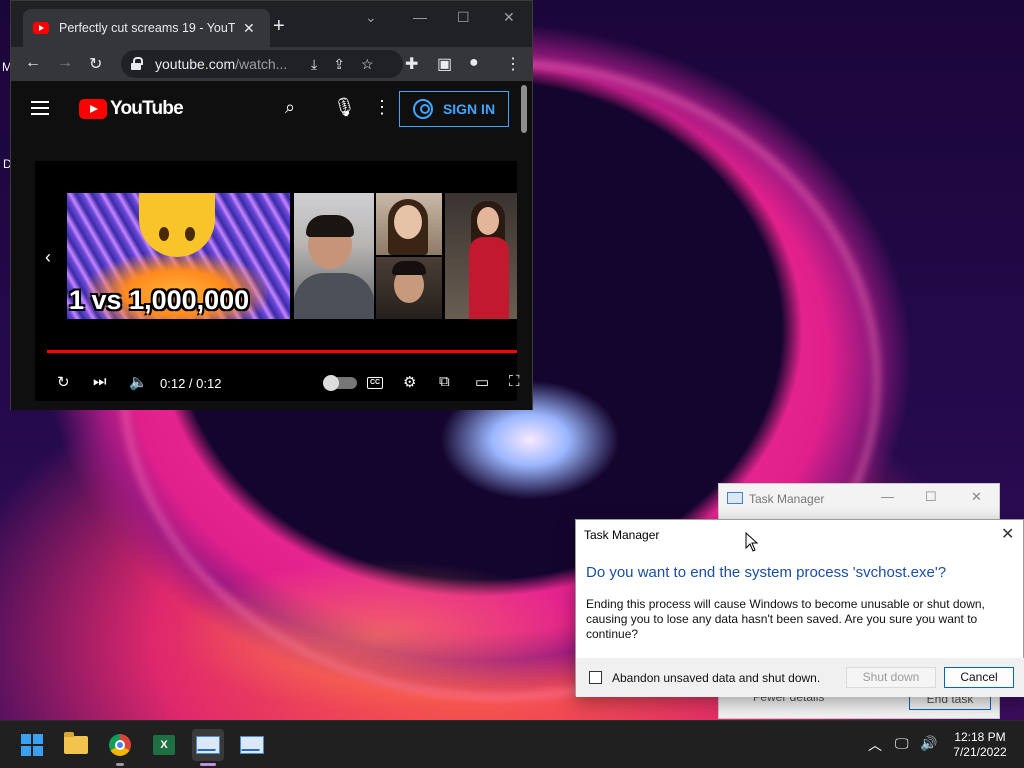 The height and width of the screenshot is (768, 1024). I want to click on side-panel-icon: ▣, so click(444, 64).